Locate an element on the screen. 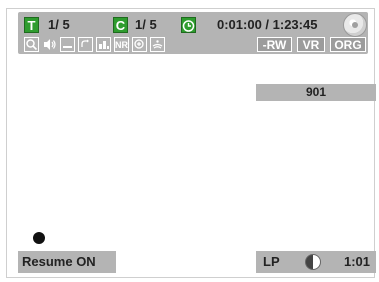 Image resolution: width=379 pixels, height=282 pixels. resume-status: Resume ON is located at coordinates (67, 262).